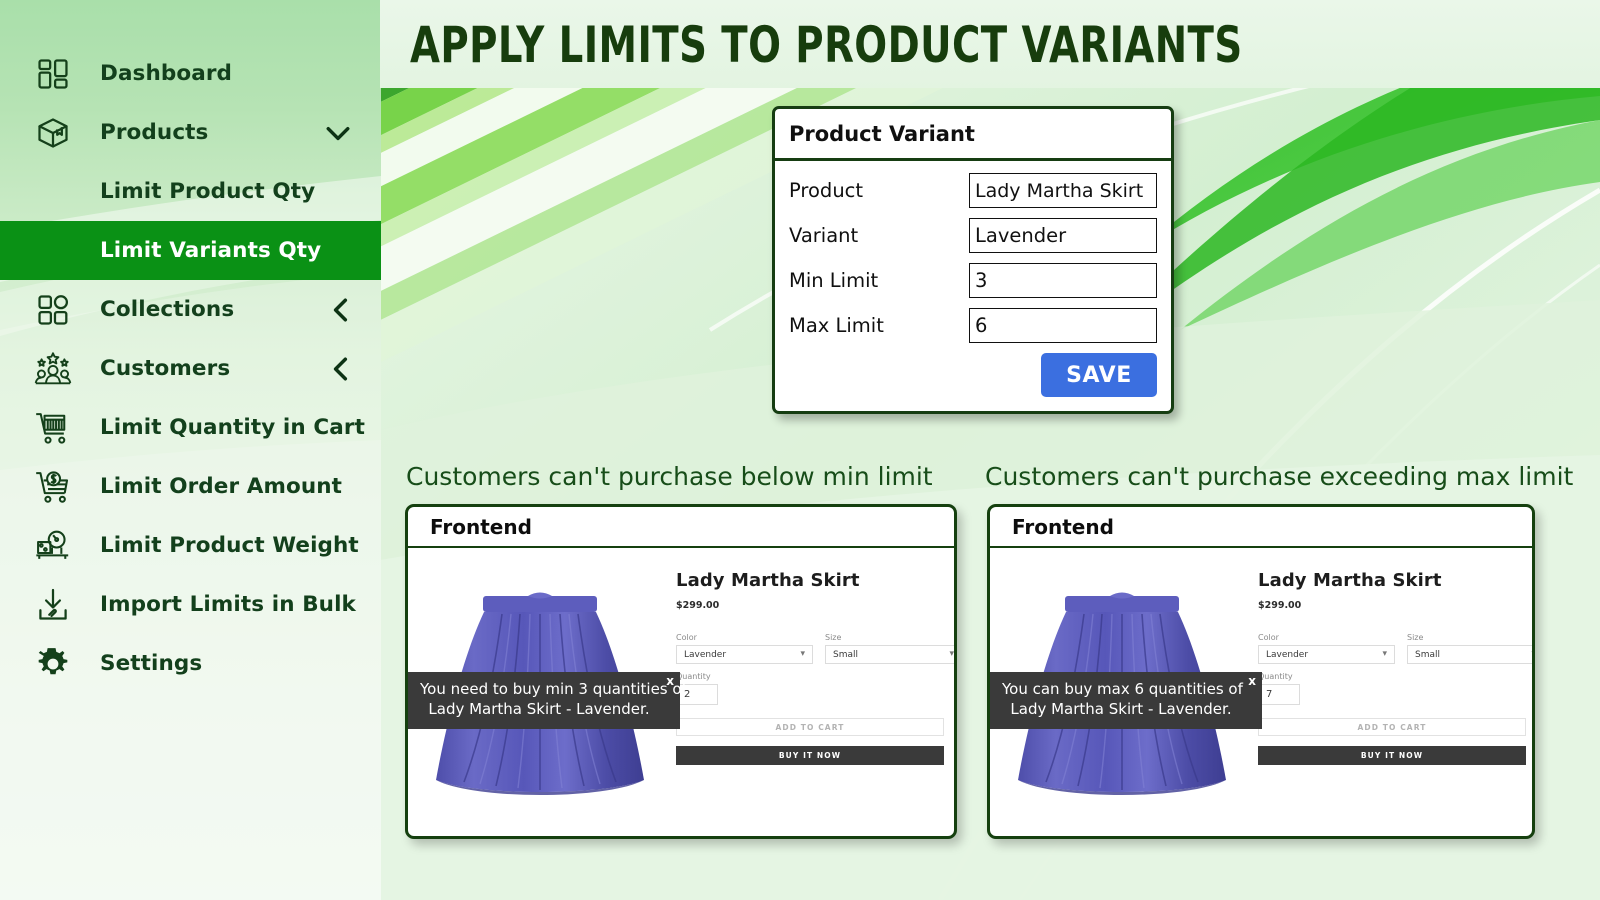  I want to click on field-row-min-limit: Min Limit 3, so click(973, 280).